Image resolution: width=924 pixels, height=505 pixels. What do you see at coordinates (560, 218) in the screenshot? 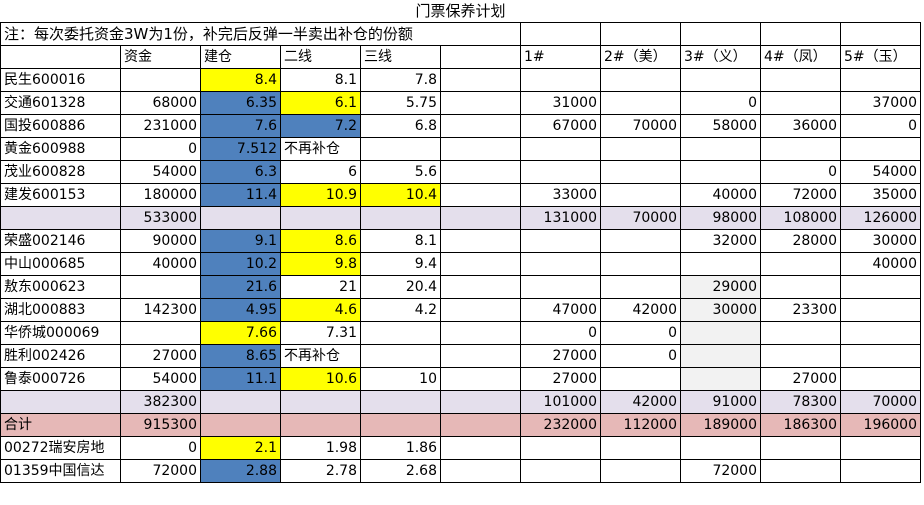
I see `data-cell: 131000` at bounding box center [560, 218].